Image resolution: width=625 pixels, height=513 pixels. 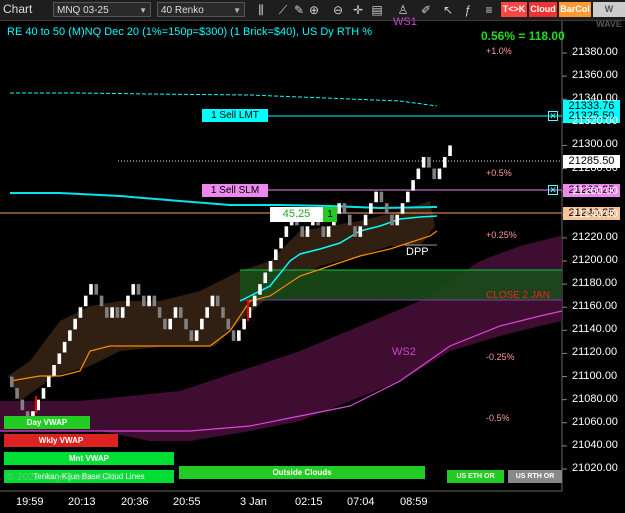 I want to click on pnl-percent: 0.56% = 118.00, so click(x=523, y=36).